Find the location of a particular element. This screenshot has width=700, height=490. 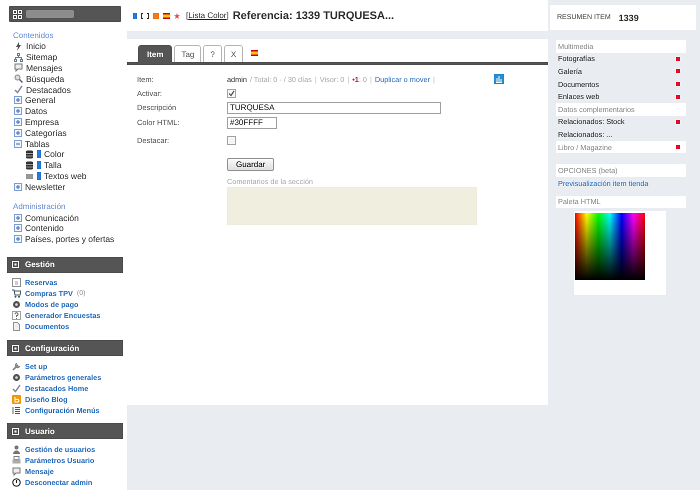

nav-link: Sitemap is located at coordinates (42, 57).